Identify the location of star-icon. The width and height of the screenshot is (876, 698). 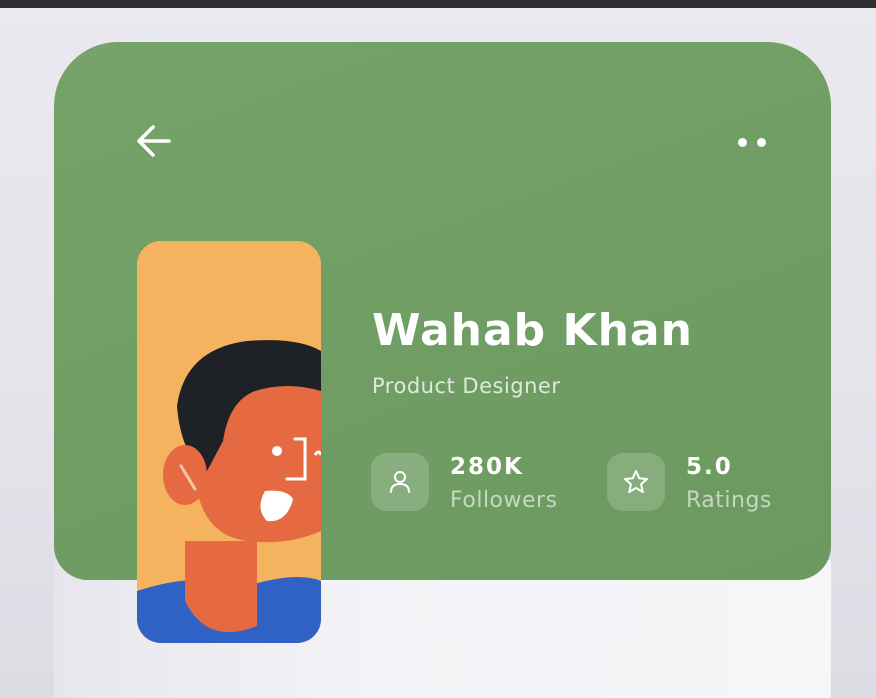
(636, 481).